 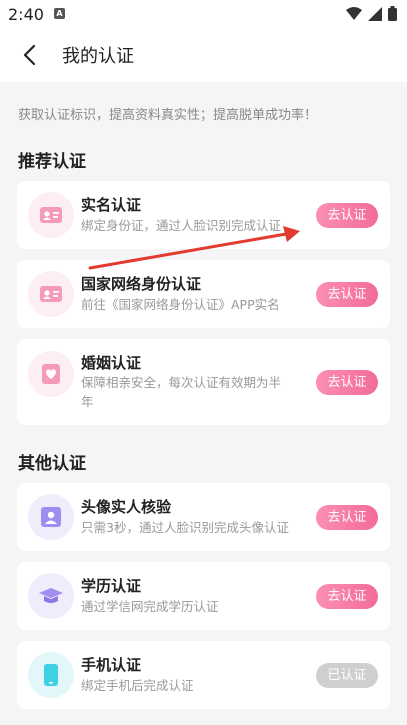 I want to click on nav-bar: 我的认证, so click(x=203, y=55).